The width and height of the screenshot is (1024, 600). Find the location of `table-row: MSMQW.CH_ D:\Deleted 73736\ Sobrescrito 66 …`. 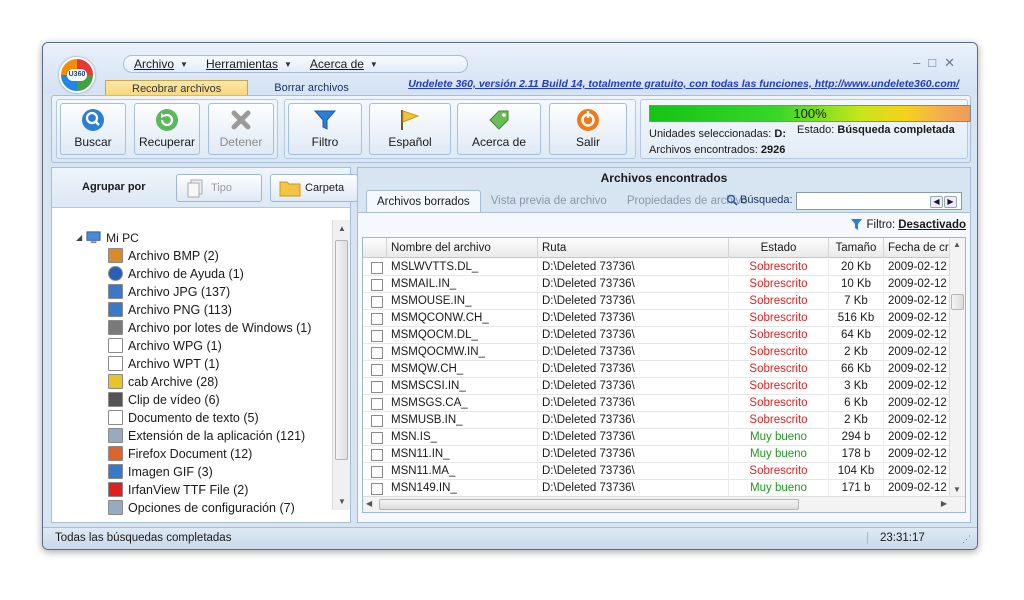

table-row: MSMQW.CH_ D:\Deleted 73736\ Sobrescrito 66 … is located at coordinates (658, 369).